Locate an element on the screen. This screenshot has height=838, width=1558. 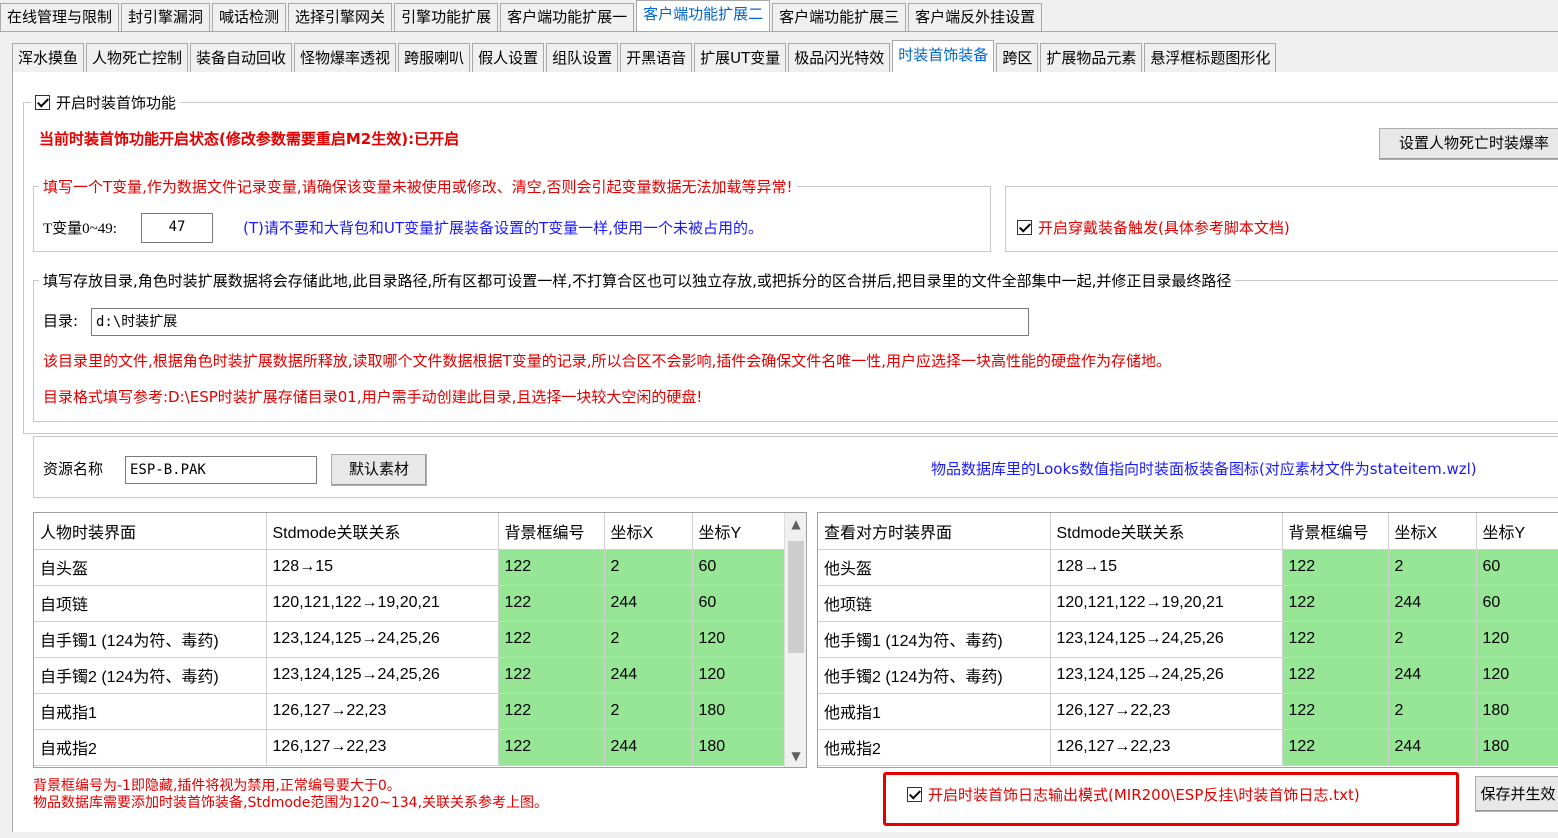
column-header: 人物时装界面 is located at coordinates (150, 531).